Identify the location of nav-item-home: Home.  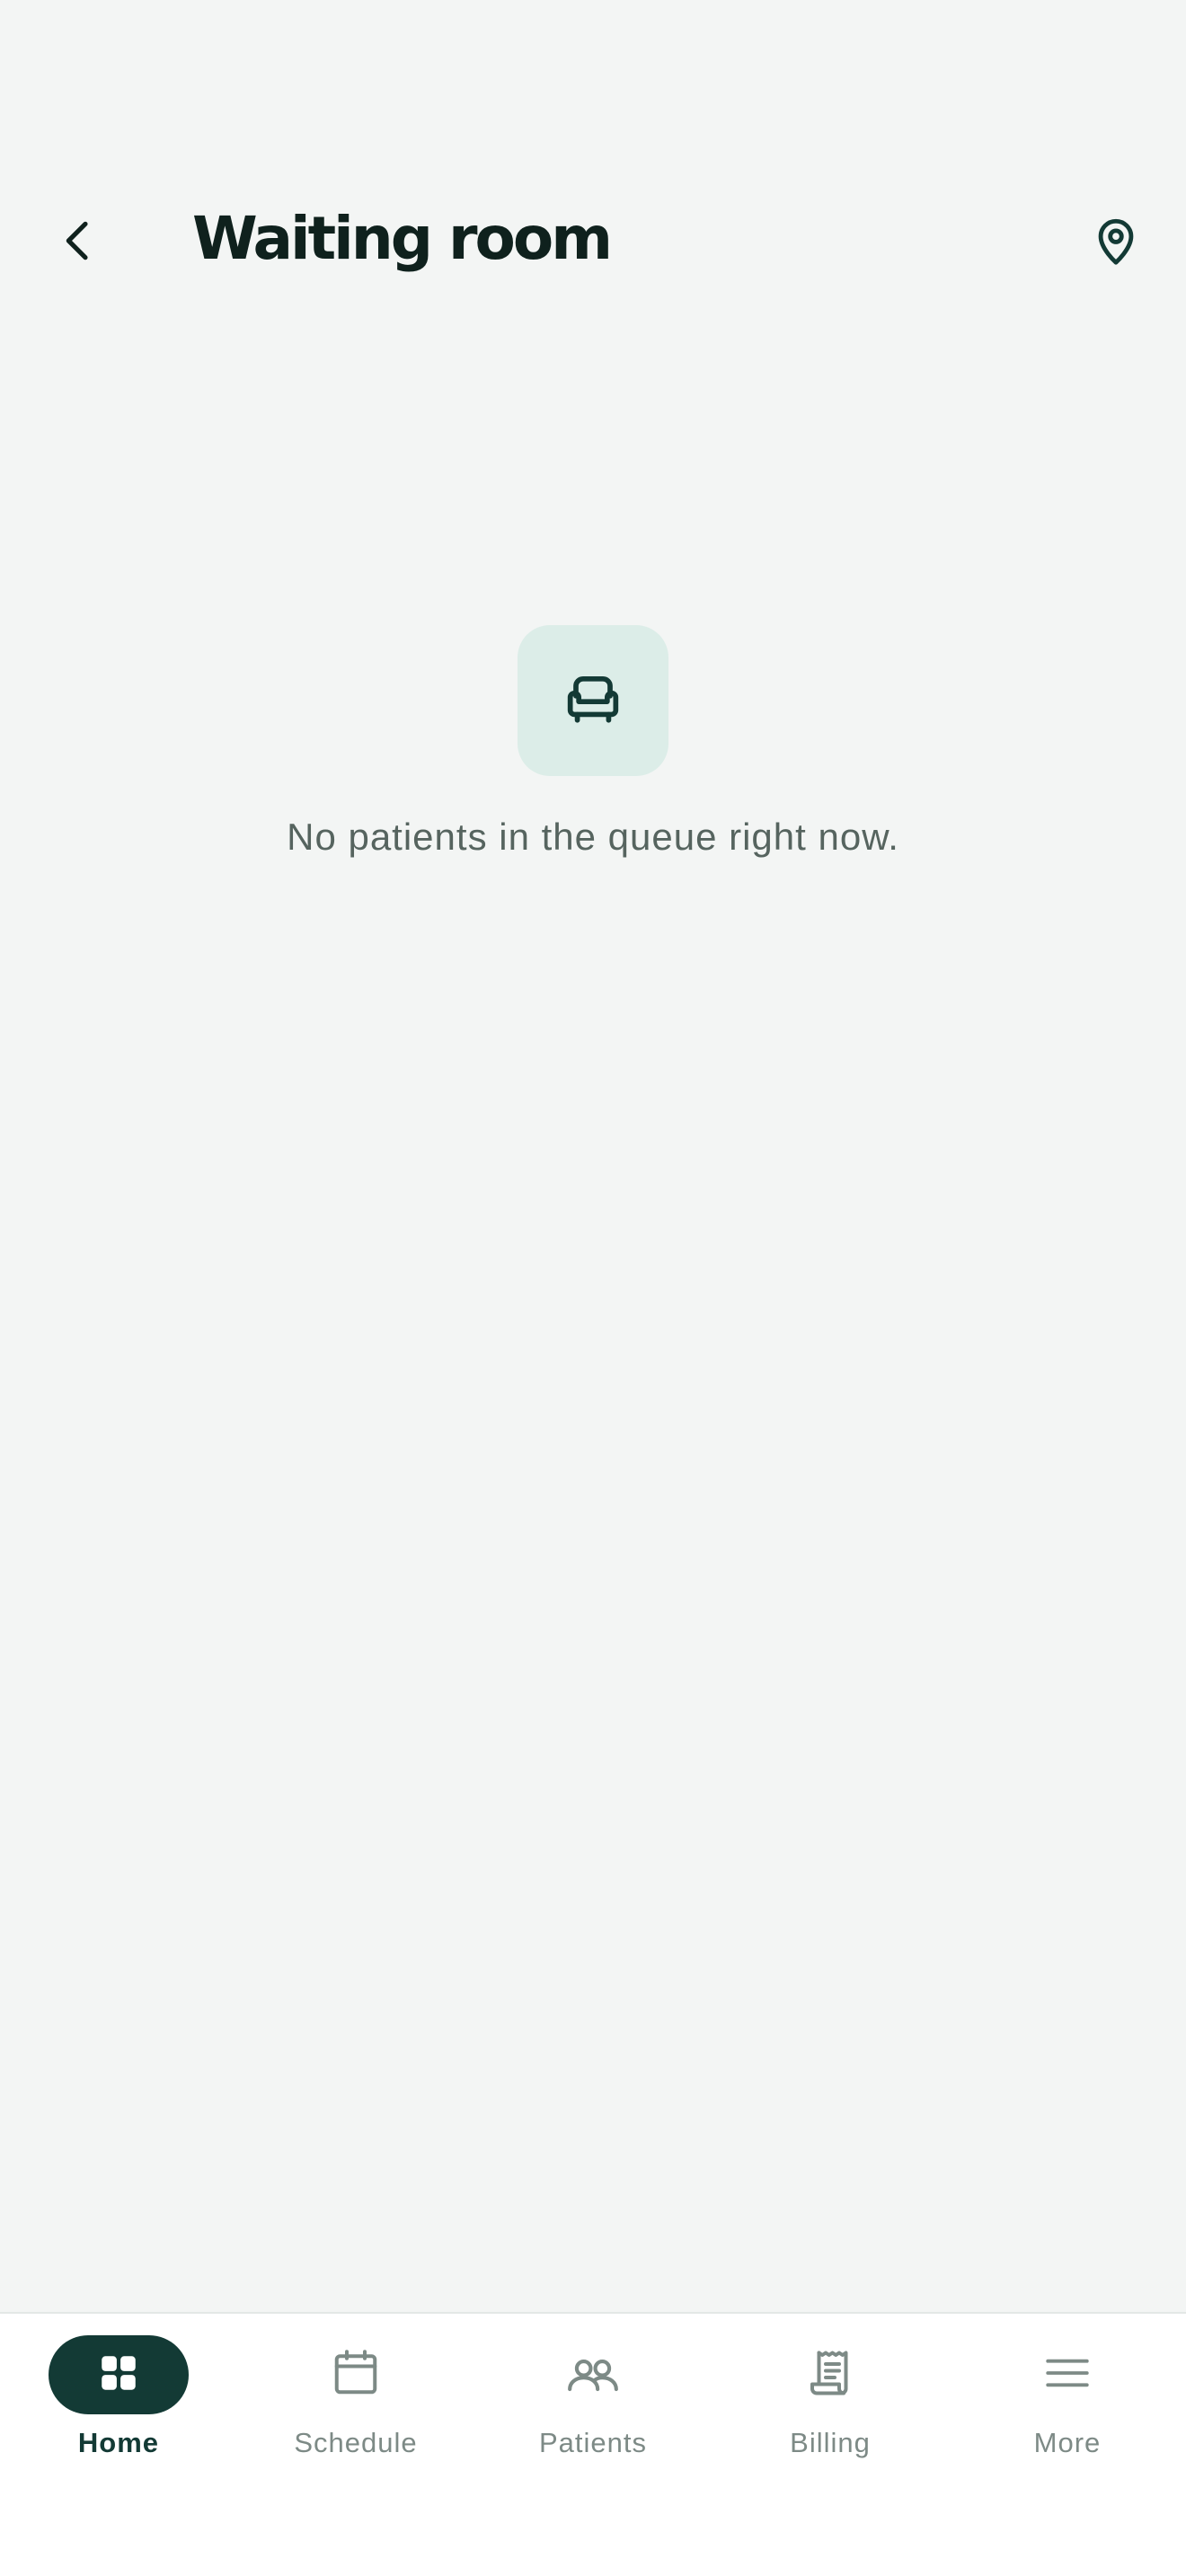
(118, 2394).